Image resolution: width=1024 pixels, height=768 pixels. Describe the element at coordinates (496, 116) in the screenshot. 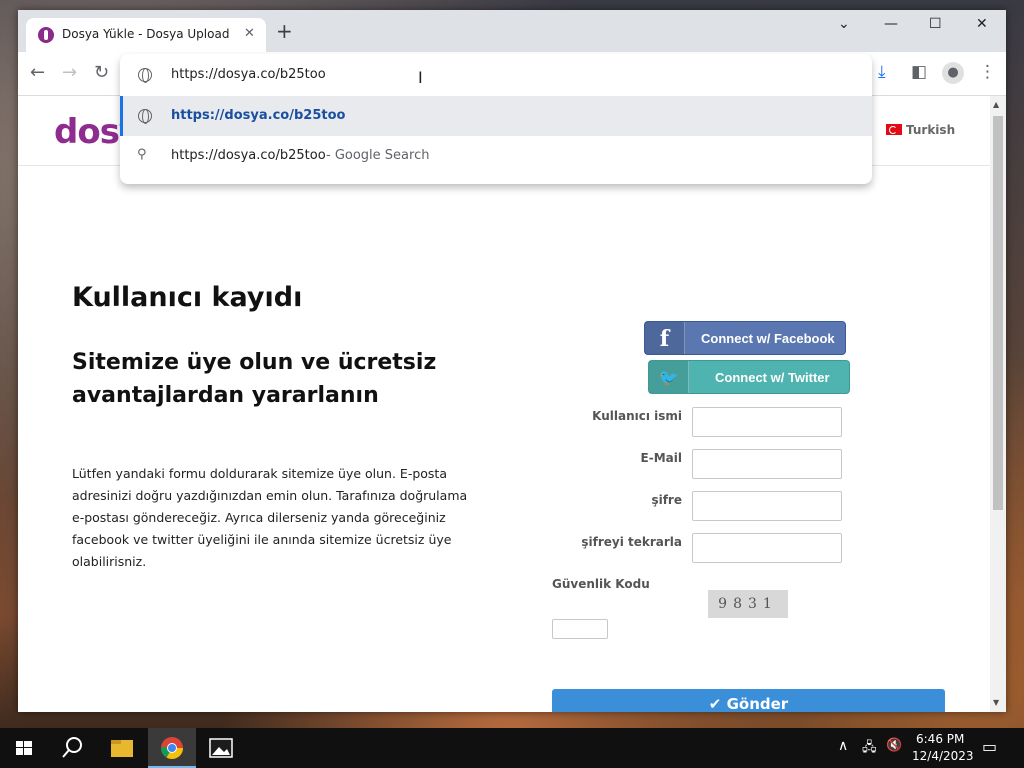

I see `omnibox-suggestion-url: https://dosya.co/b25too` at that location.